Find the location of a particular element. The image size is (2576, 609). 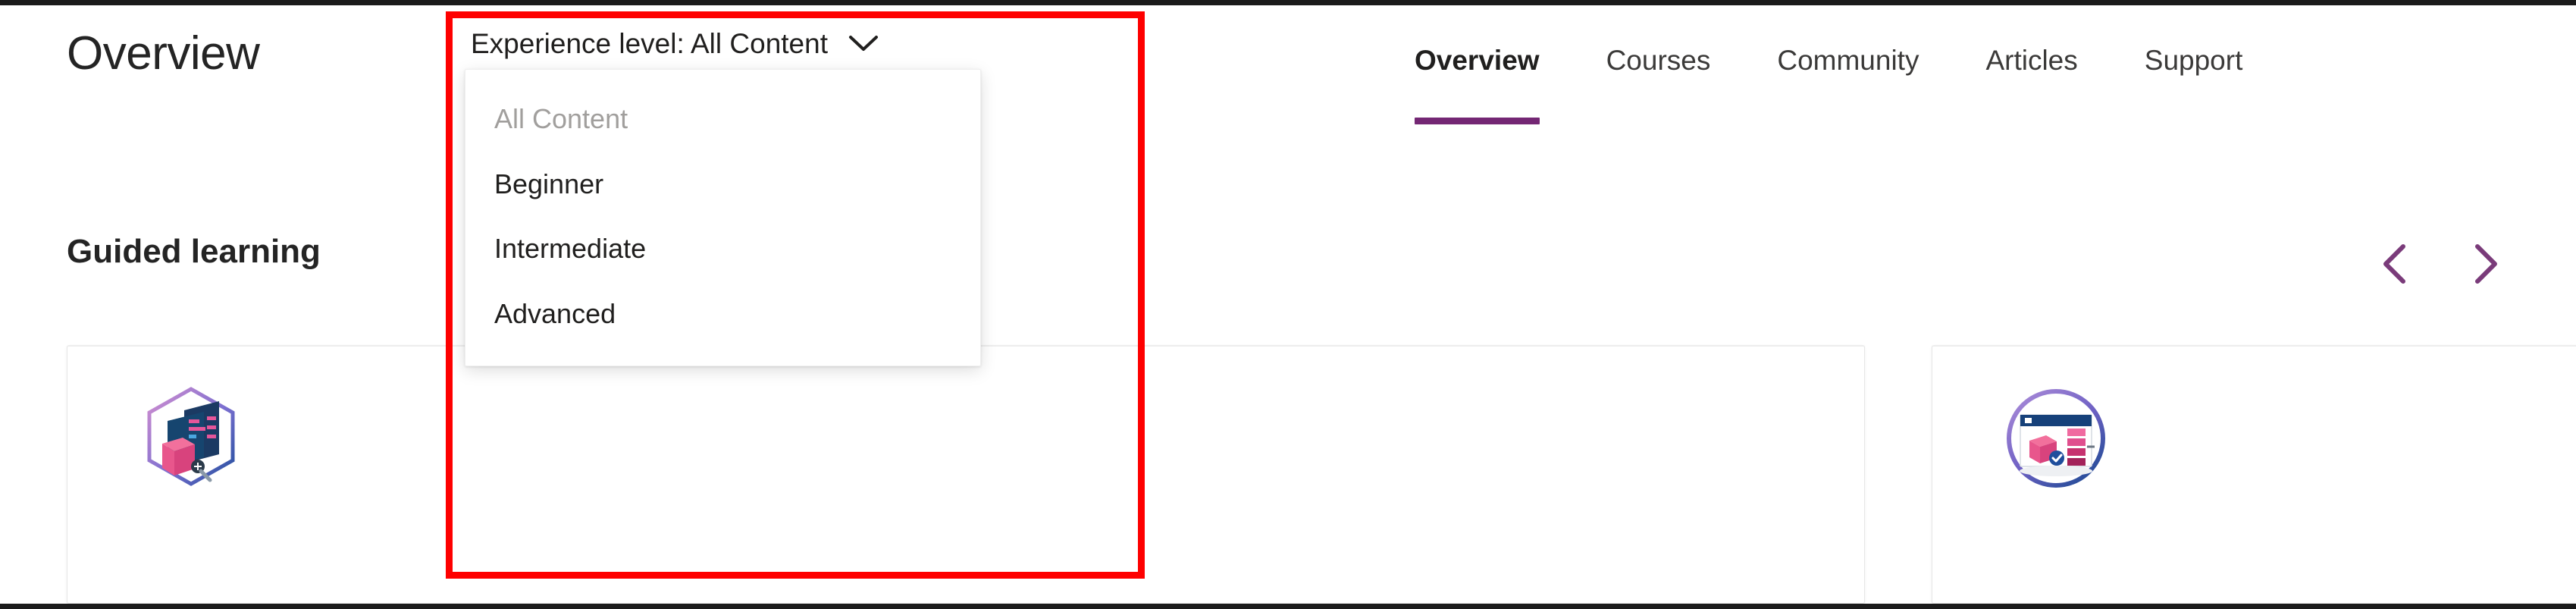

dropdown-option-intermediate: Intermediate is located at coordinates (723, 248).